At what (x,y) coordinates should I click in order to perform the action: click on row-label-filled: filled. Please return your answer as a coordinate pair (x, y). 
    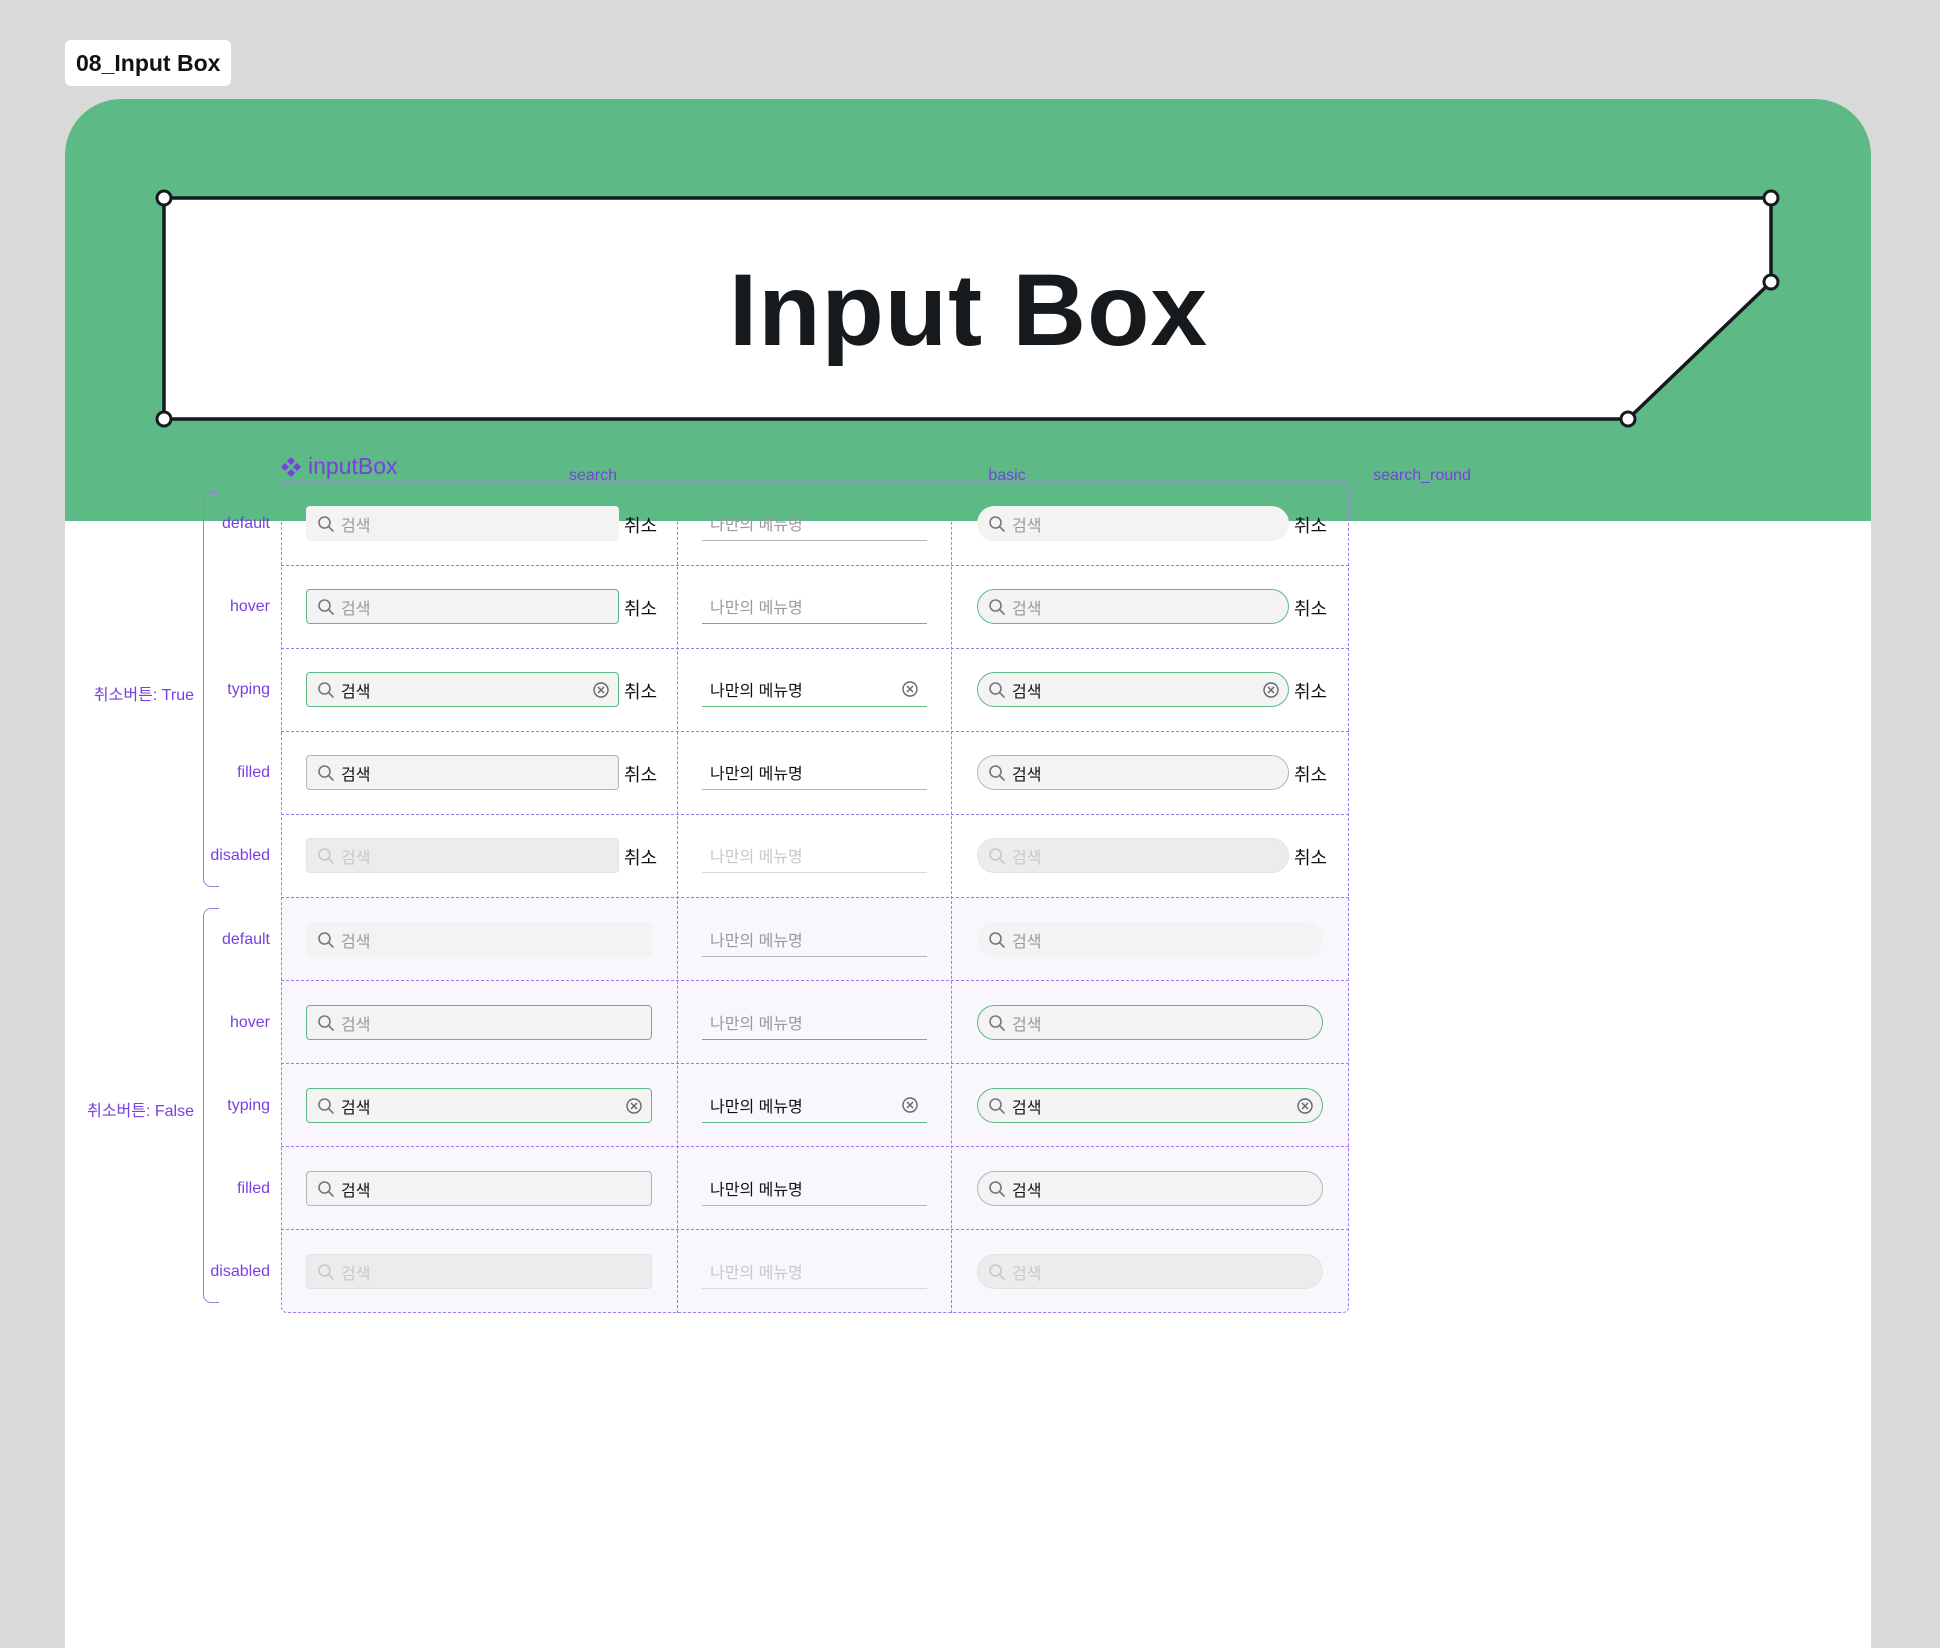
    Looking at the image, I should click on (253, 1188).